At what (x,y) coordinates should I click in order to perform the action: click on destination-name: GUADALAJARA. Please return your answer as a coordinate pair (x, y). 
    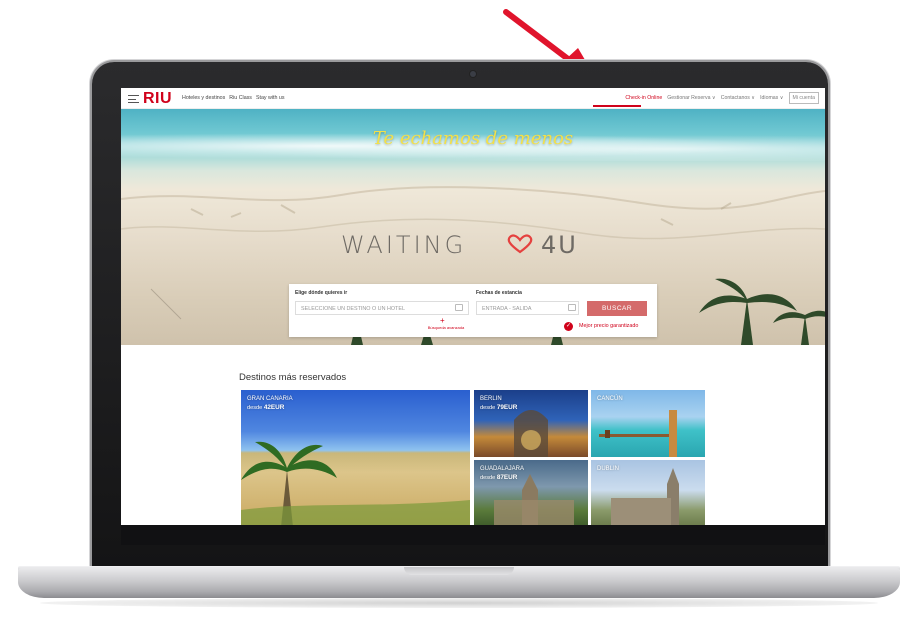
    Looking at the image, I should click on (502, 469).